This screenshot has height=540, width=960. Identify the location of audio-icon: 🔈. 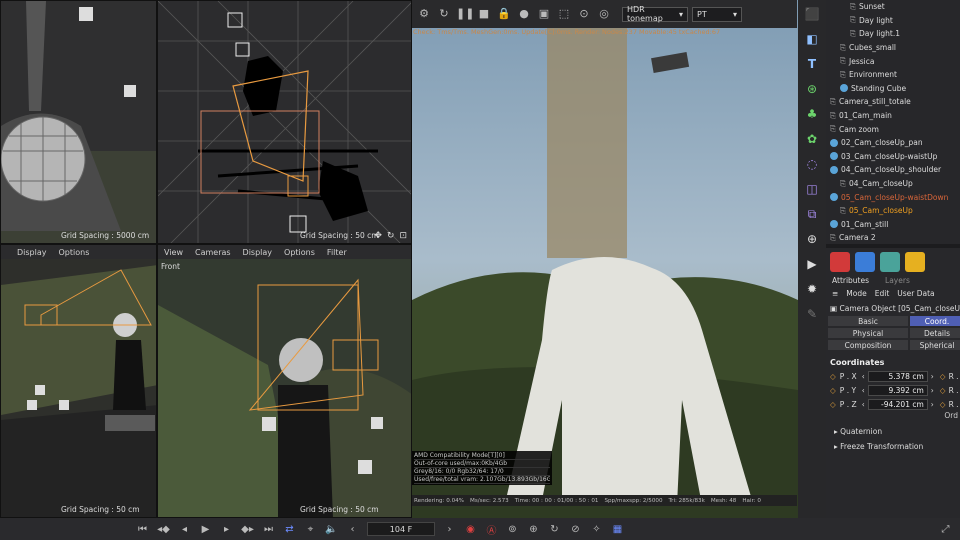
(331, 529).